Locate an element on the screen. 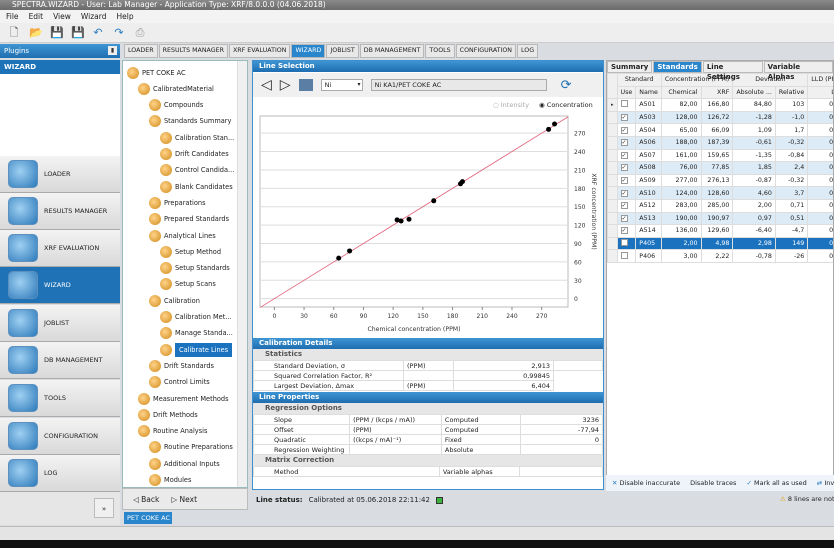 This screenshot has width=834, height=548. tab-db-management: DB MANAGEMENT is located at coordinates (392, 51).